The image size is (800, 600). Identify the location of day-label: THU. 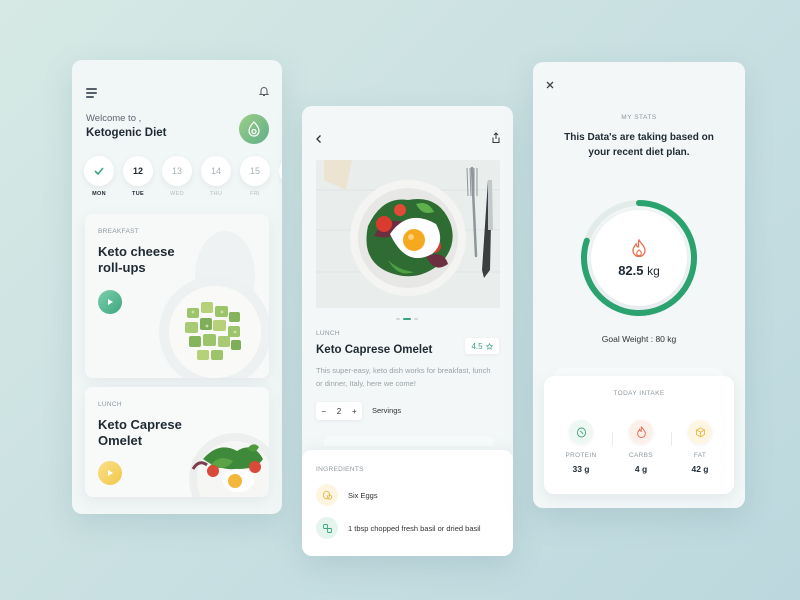
(216, 194).